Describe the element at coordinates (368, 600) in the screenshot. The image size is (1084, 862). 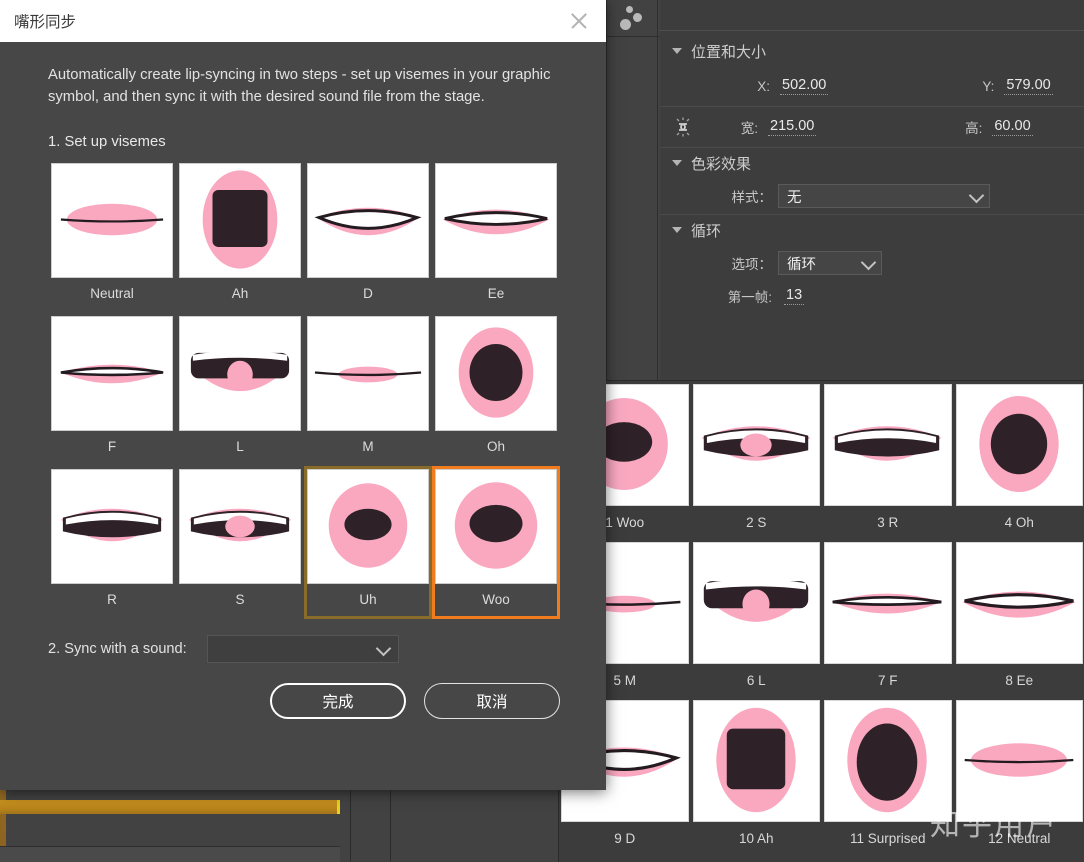
I see `viseme-label: Uh` at that location.